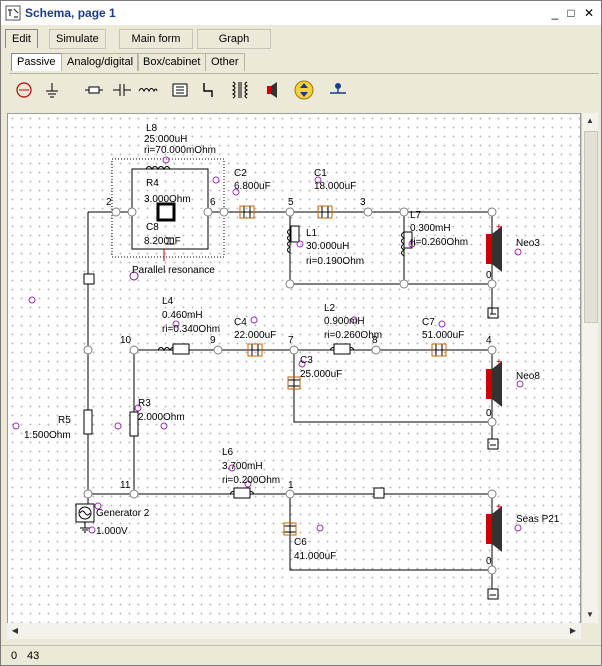 This screenshot has height=666, width=602. Describe the element at coordinates (375, 340) in the screenshot. I see `node-label: 8` at that location.